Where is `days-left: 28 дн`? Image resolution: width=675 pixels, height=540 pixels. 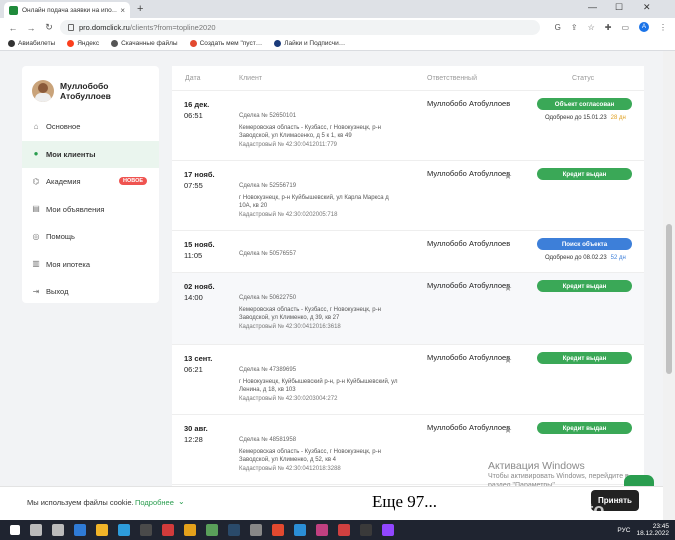
days-left: 28 дн is located at coordinates (618, 118).